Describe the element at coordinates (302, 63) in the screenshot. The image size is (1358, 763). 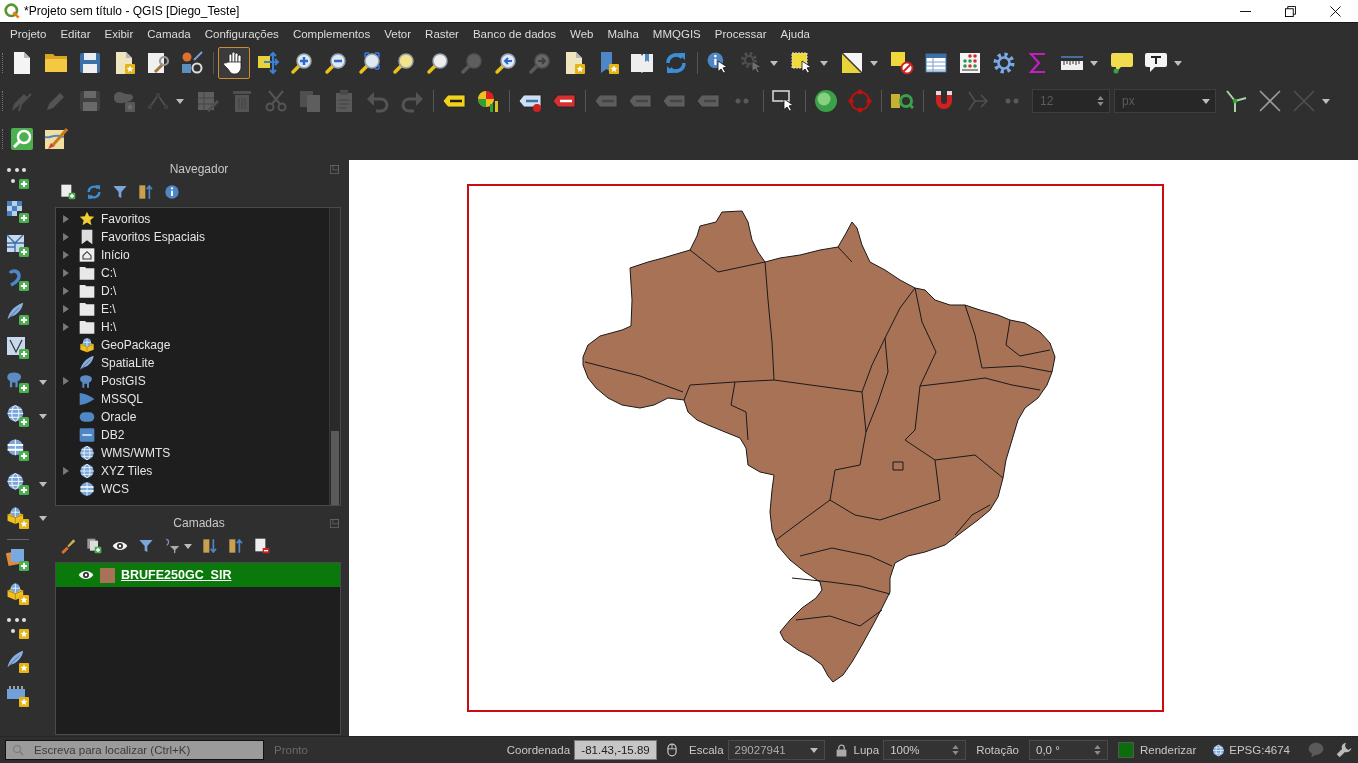
I see `zoom-in-icon` at that location.